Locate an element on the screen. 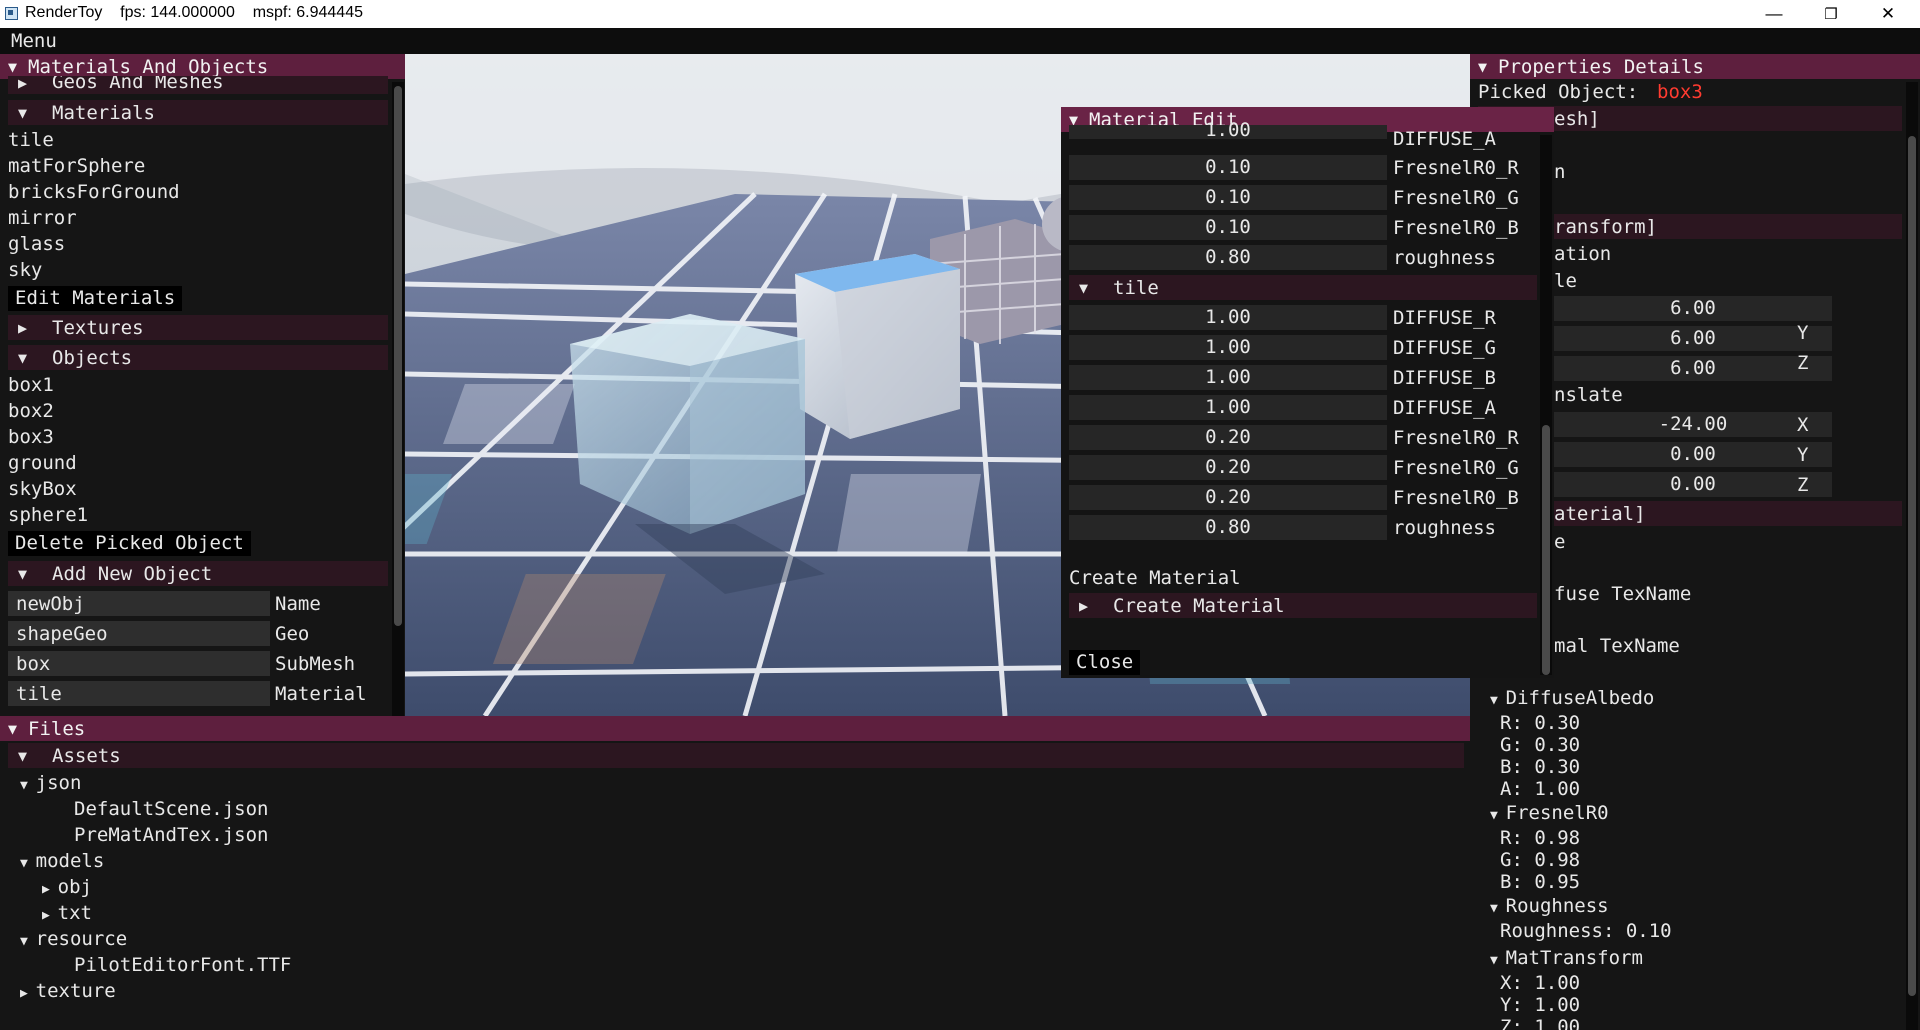  mattransform-header: ▼ MatTransform is located at coordinates (1566, 958).